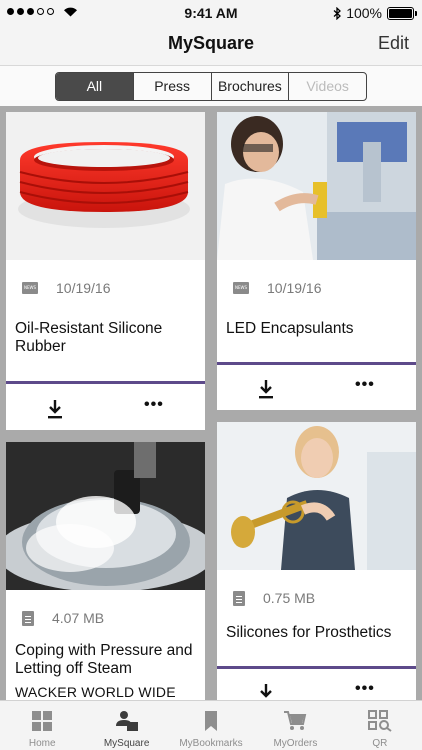  I want to click on battery-icon, so click(402, 13).